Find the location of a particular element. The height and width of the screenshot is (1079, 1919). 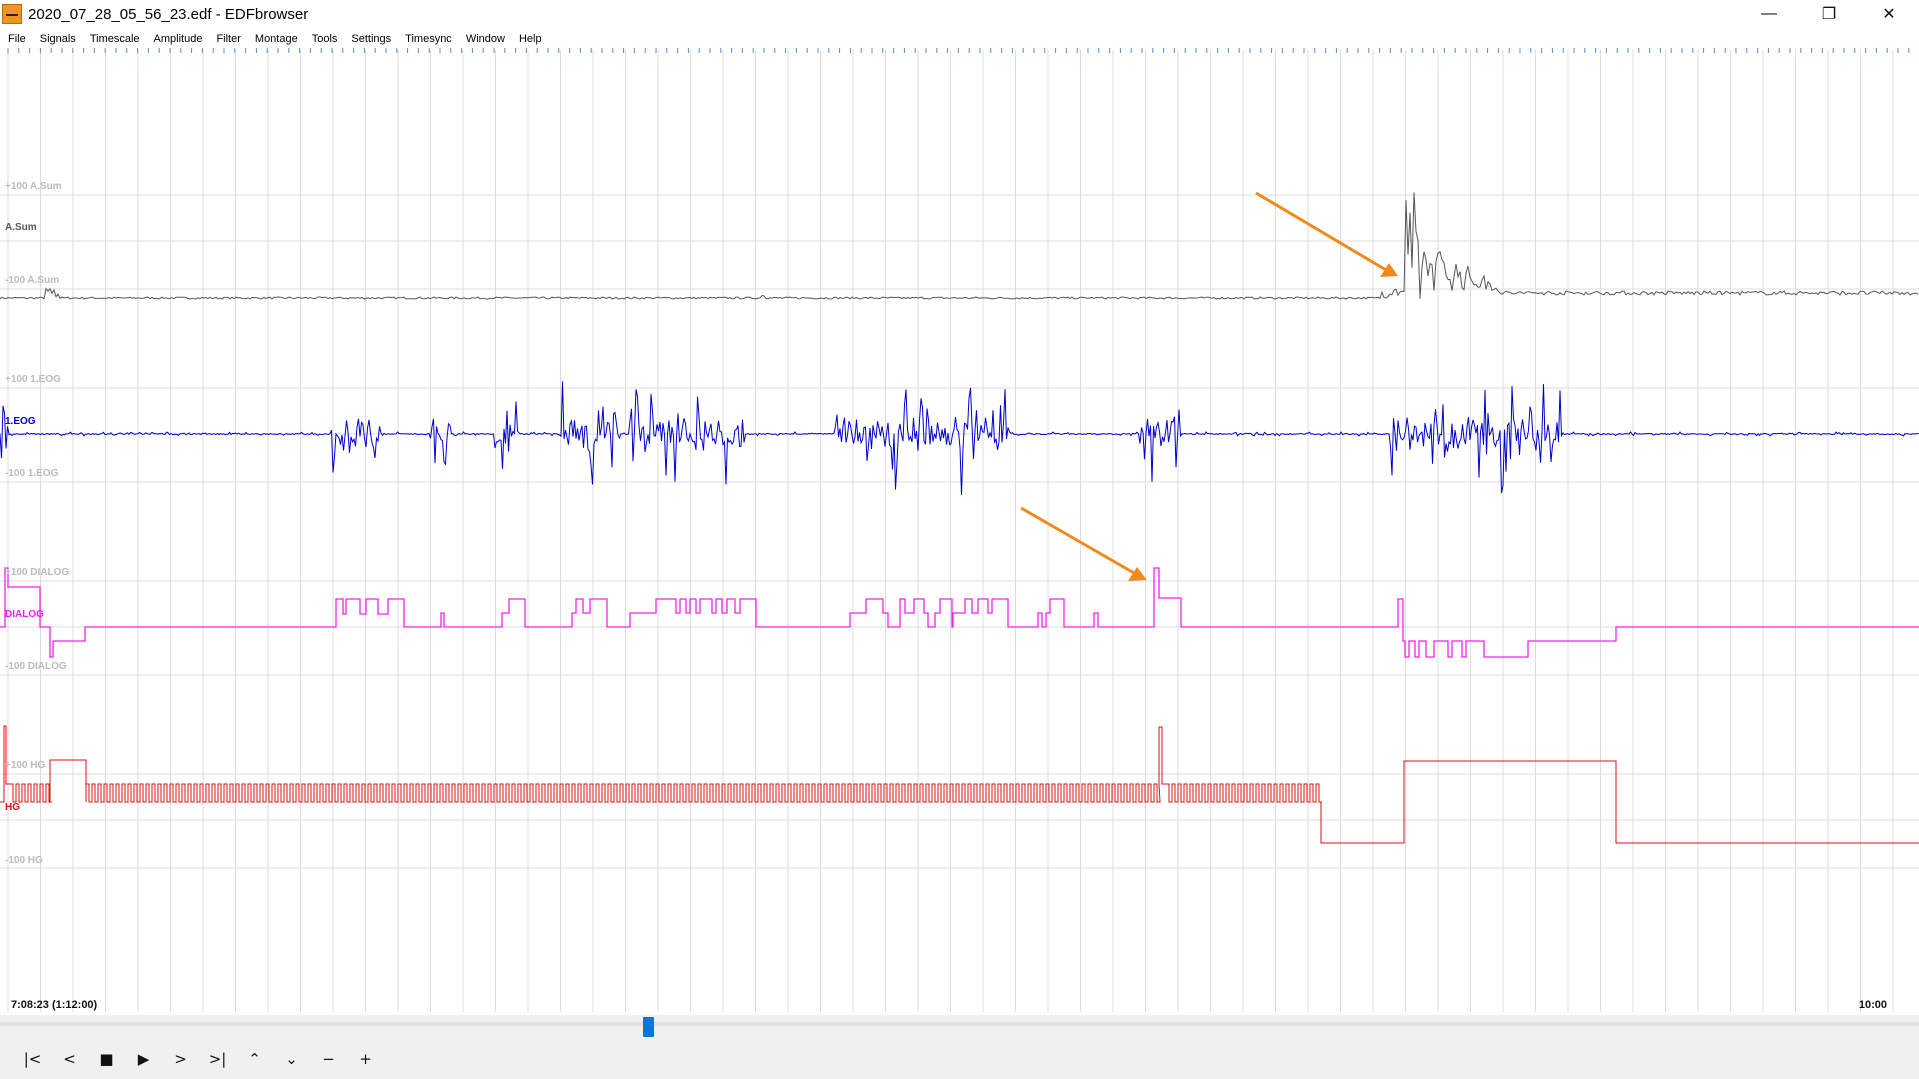

hg-upper-label: +100 HG is located at coordinates (25, 765).